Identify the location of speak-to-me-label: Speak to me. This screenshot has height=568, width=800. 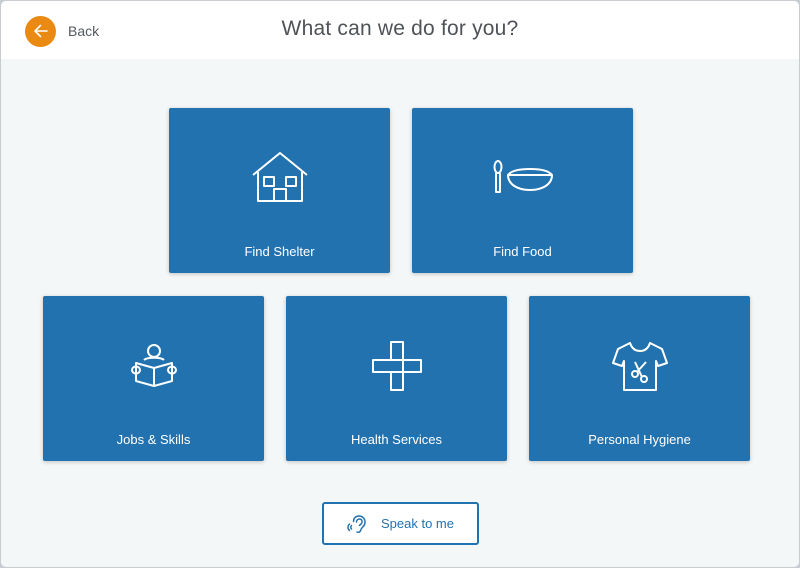
(417, 523).